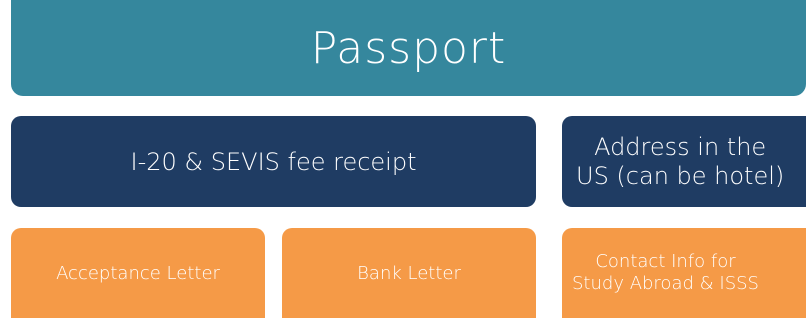  I want to click on i20-sevis-label: I-20 & SEVIS fee receipt, so click(273, 161).